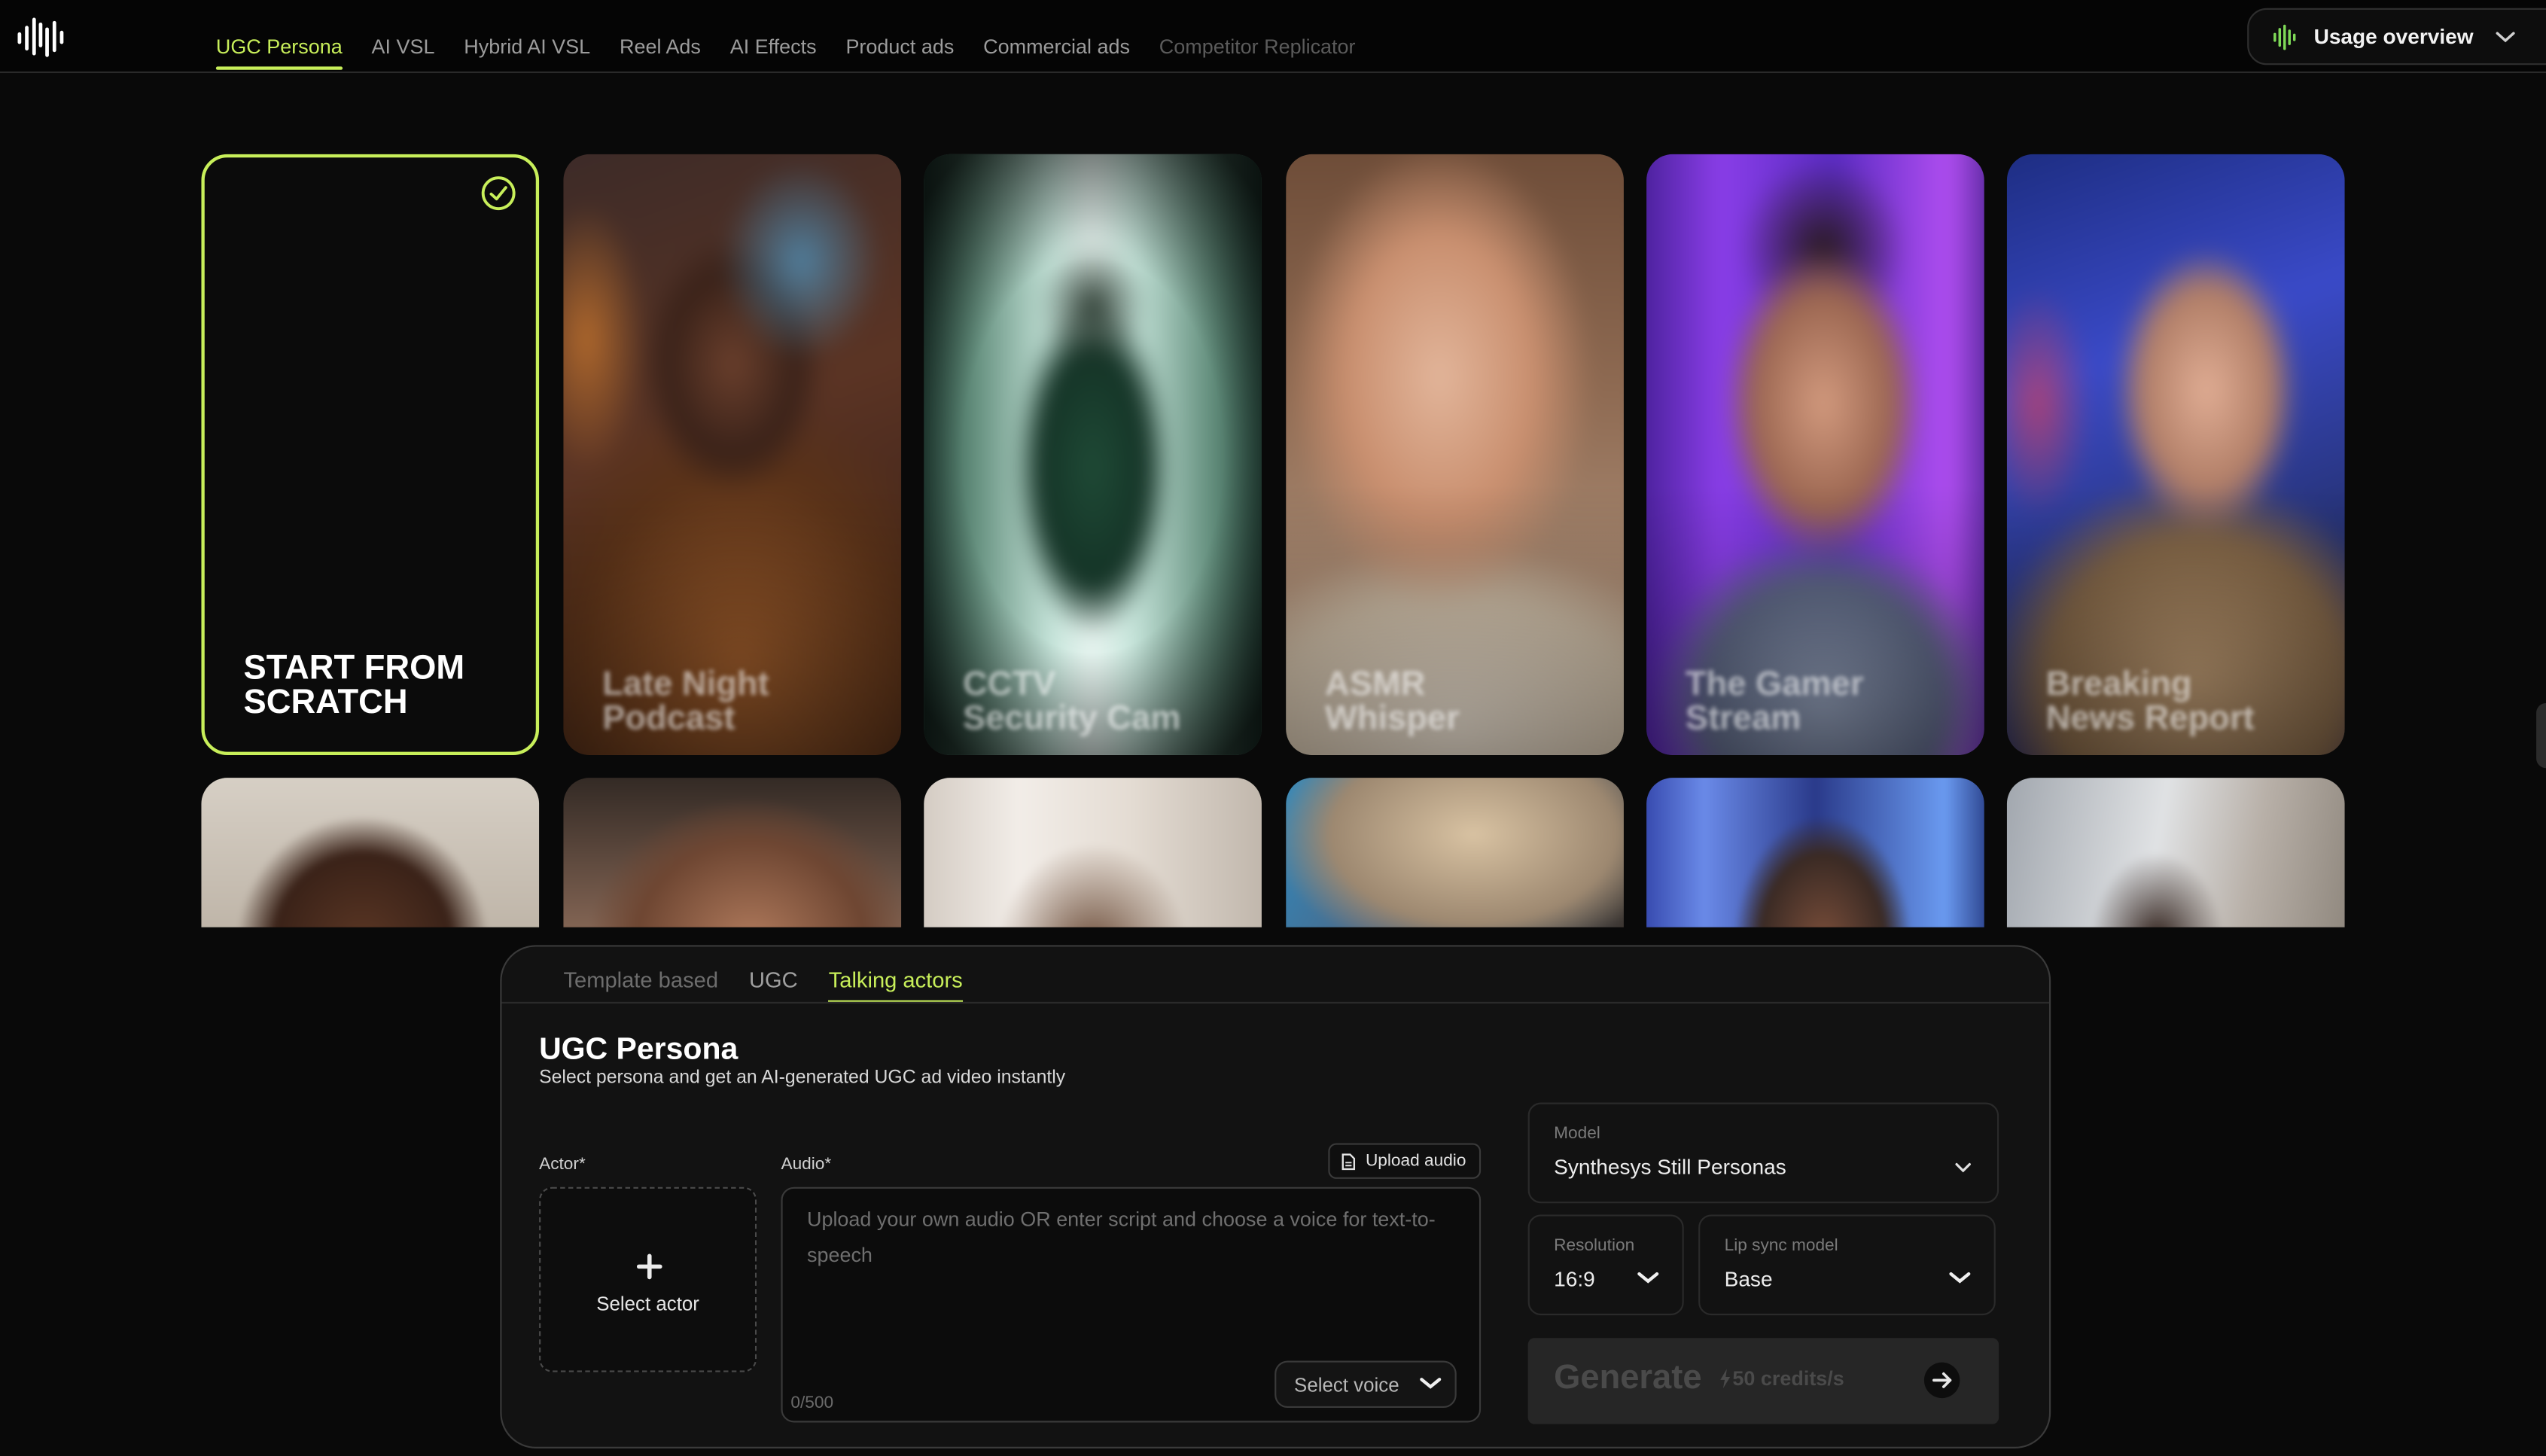  Describe the element at coordinates (2150, 702) in the screenshot. I see `card-title: Breaking News Report` at that location.